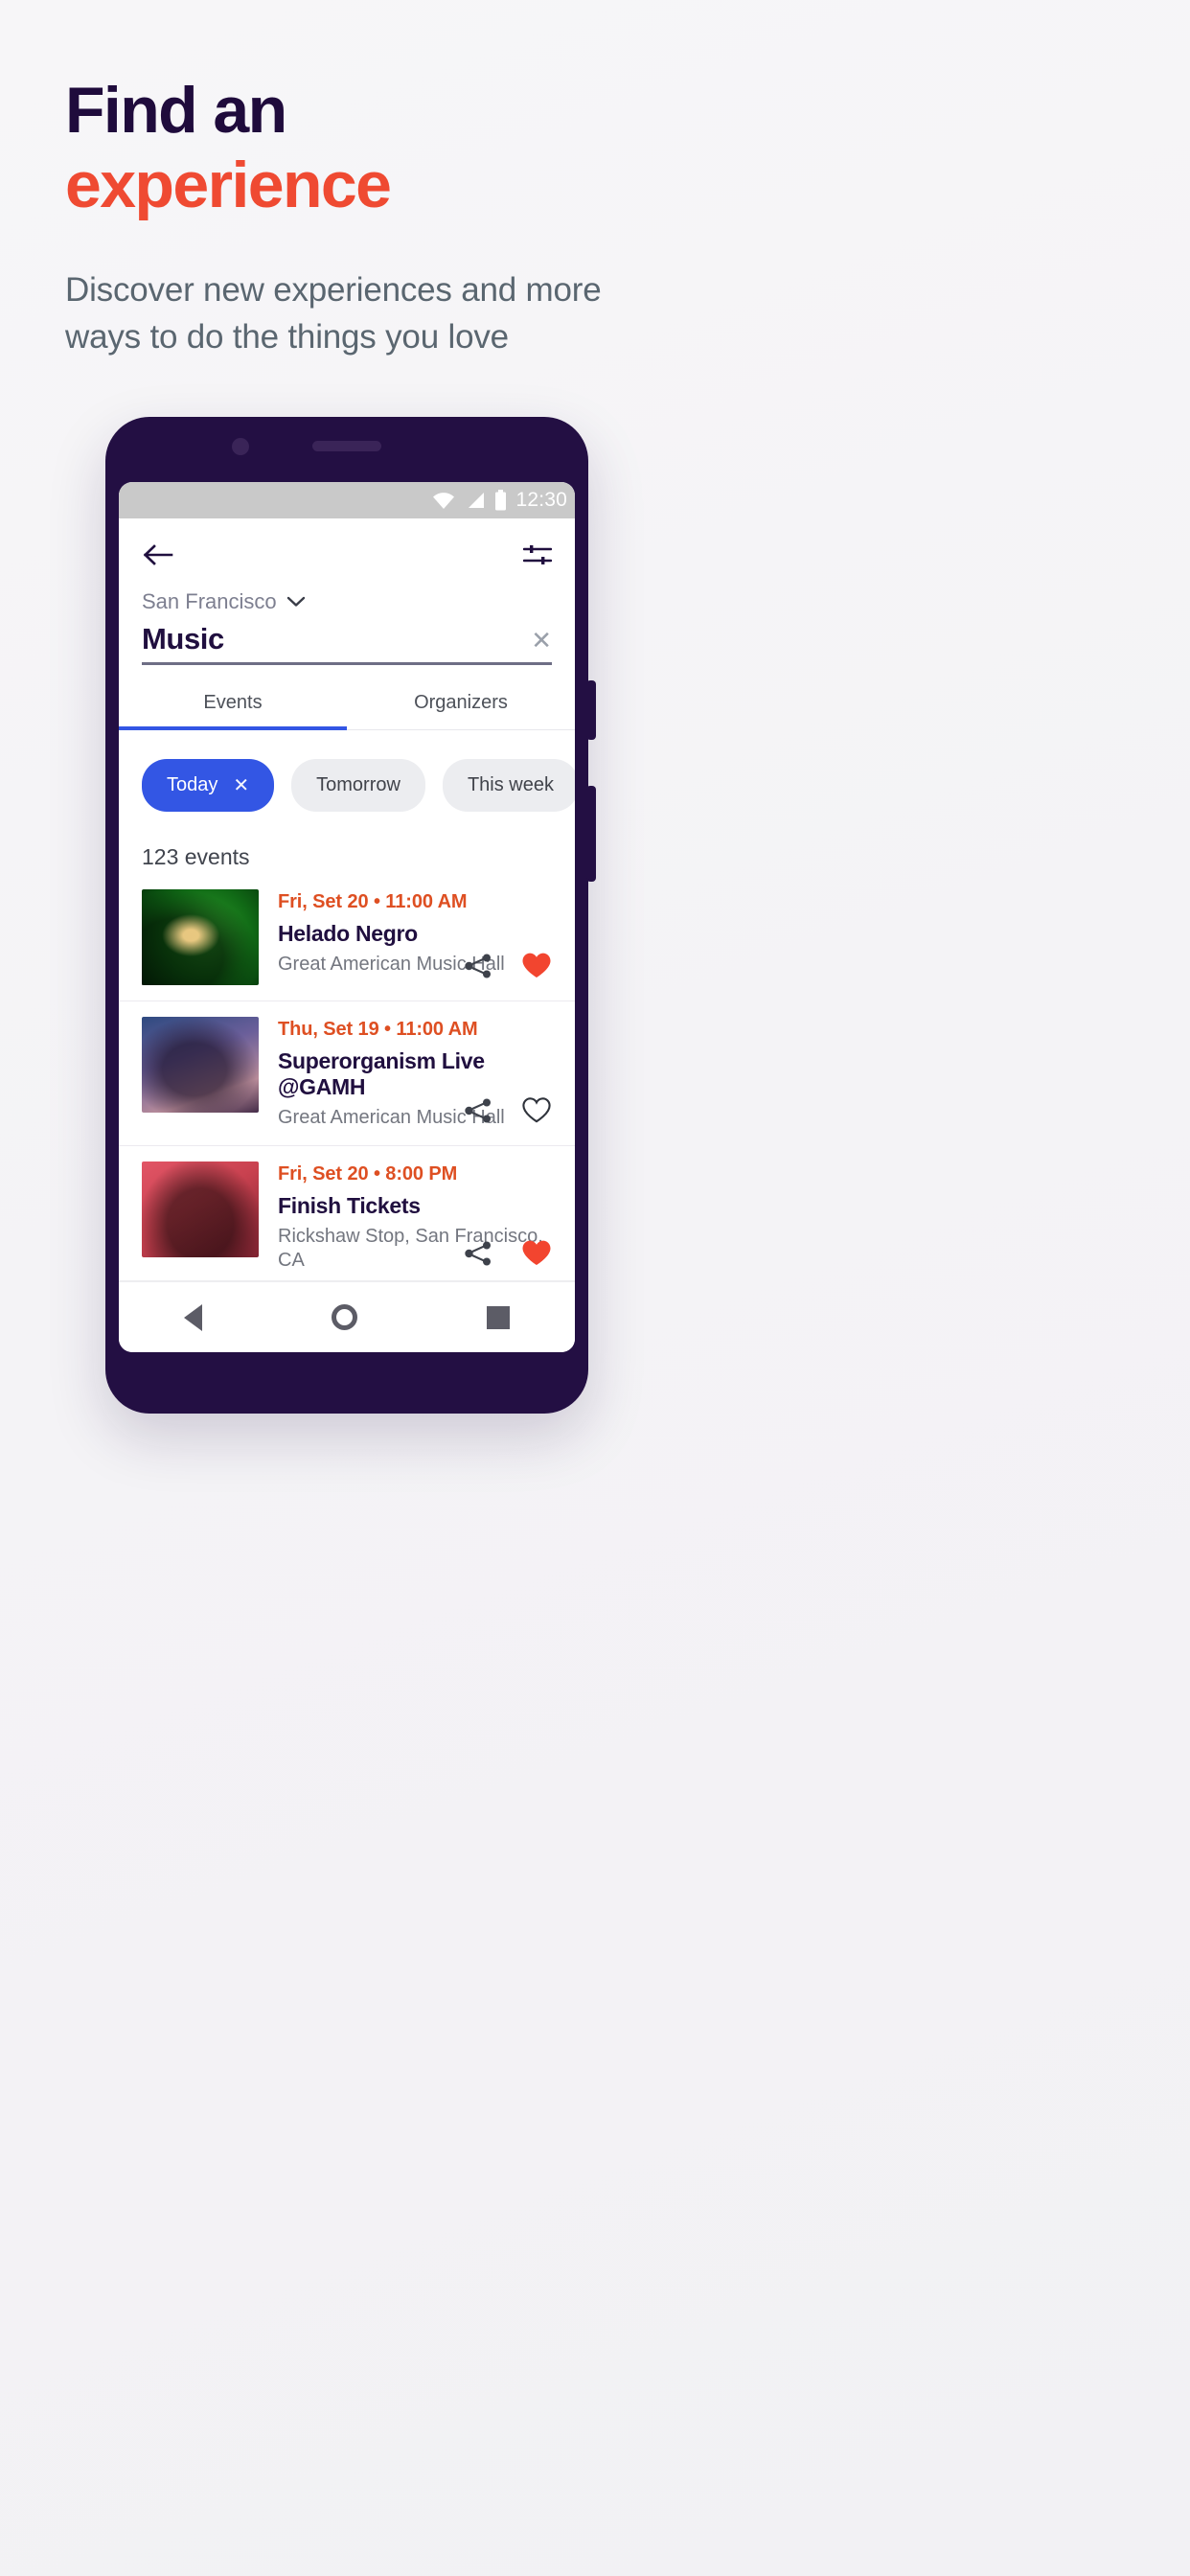 The image size is (1190, 2576). Describe the element at coordinates (461, 711) in the screenshot. I see `tab-organizers: Organizers` at that location.